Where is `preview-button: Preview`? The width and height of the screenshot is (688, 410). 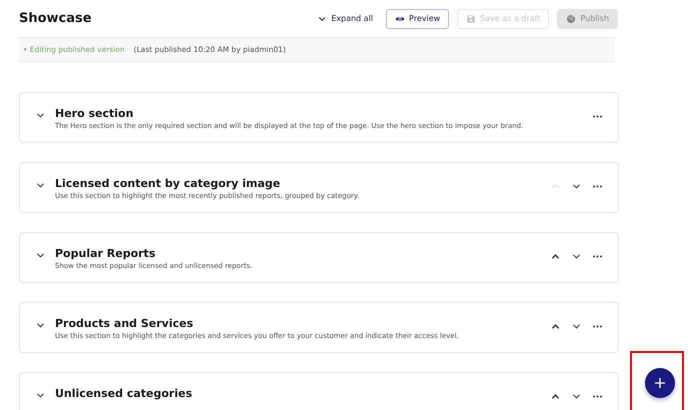 preview-button: Preview is located at coordinates (418, 18).